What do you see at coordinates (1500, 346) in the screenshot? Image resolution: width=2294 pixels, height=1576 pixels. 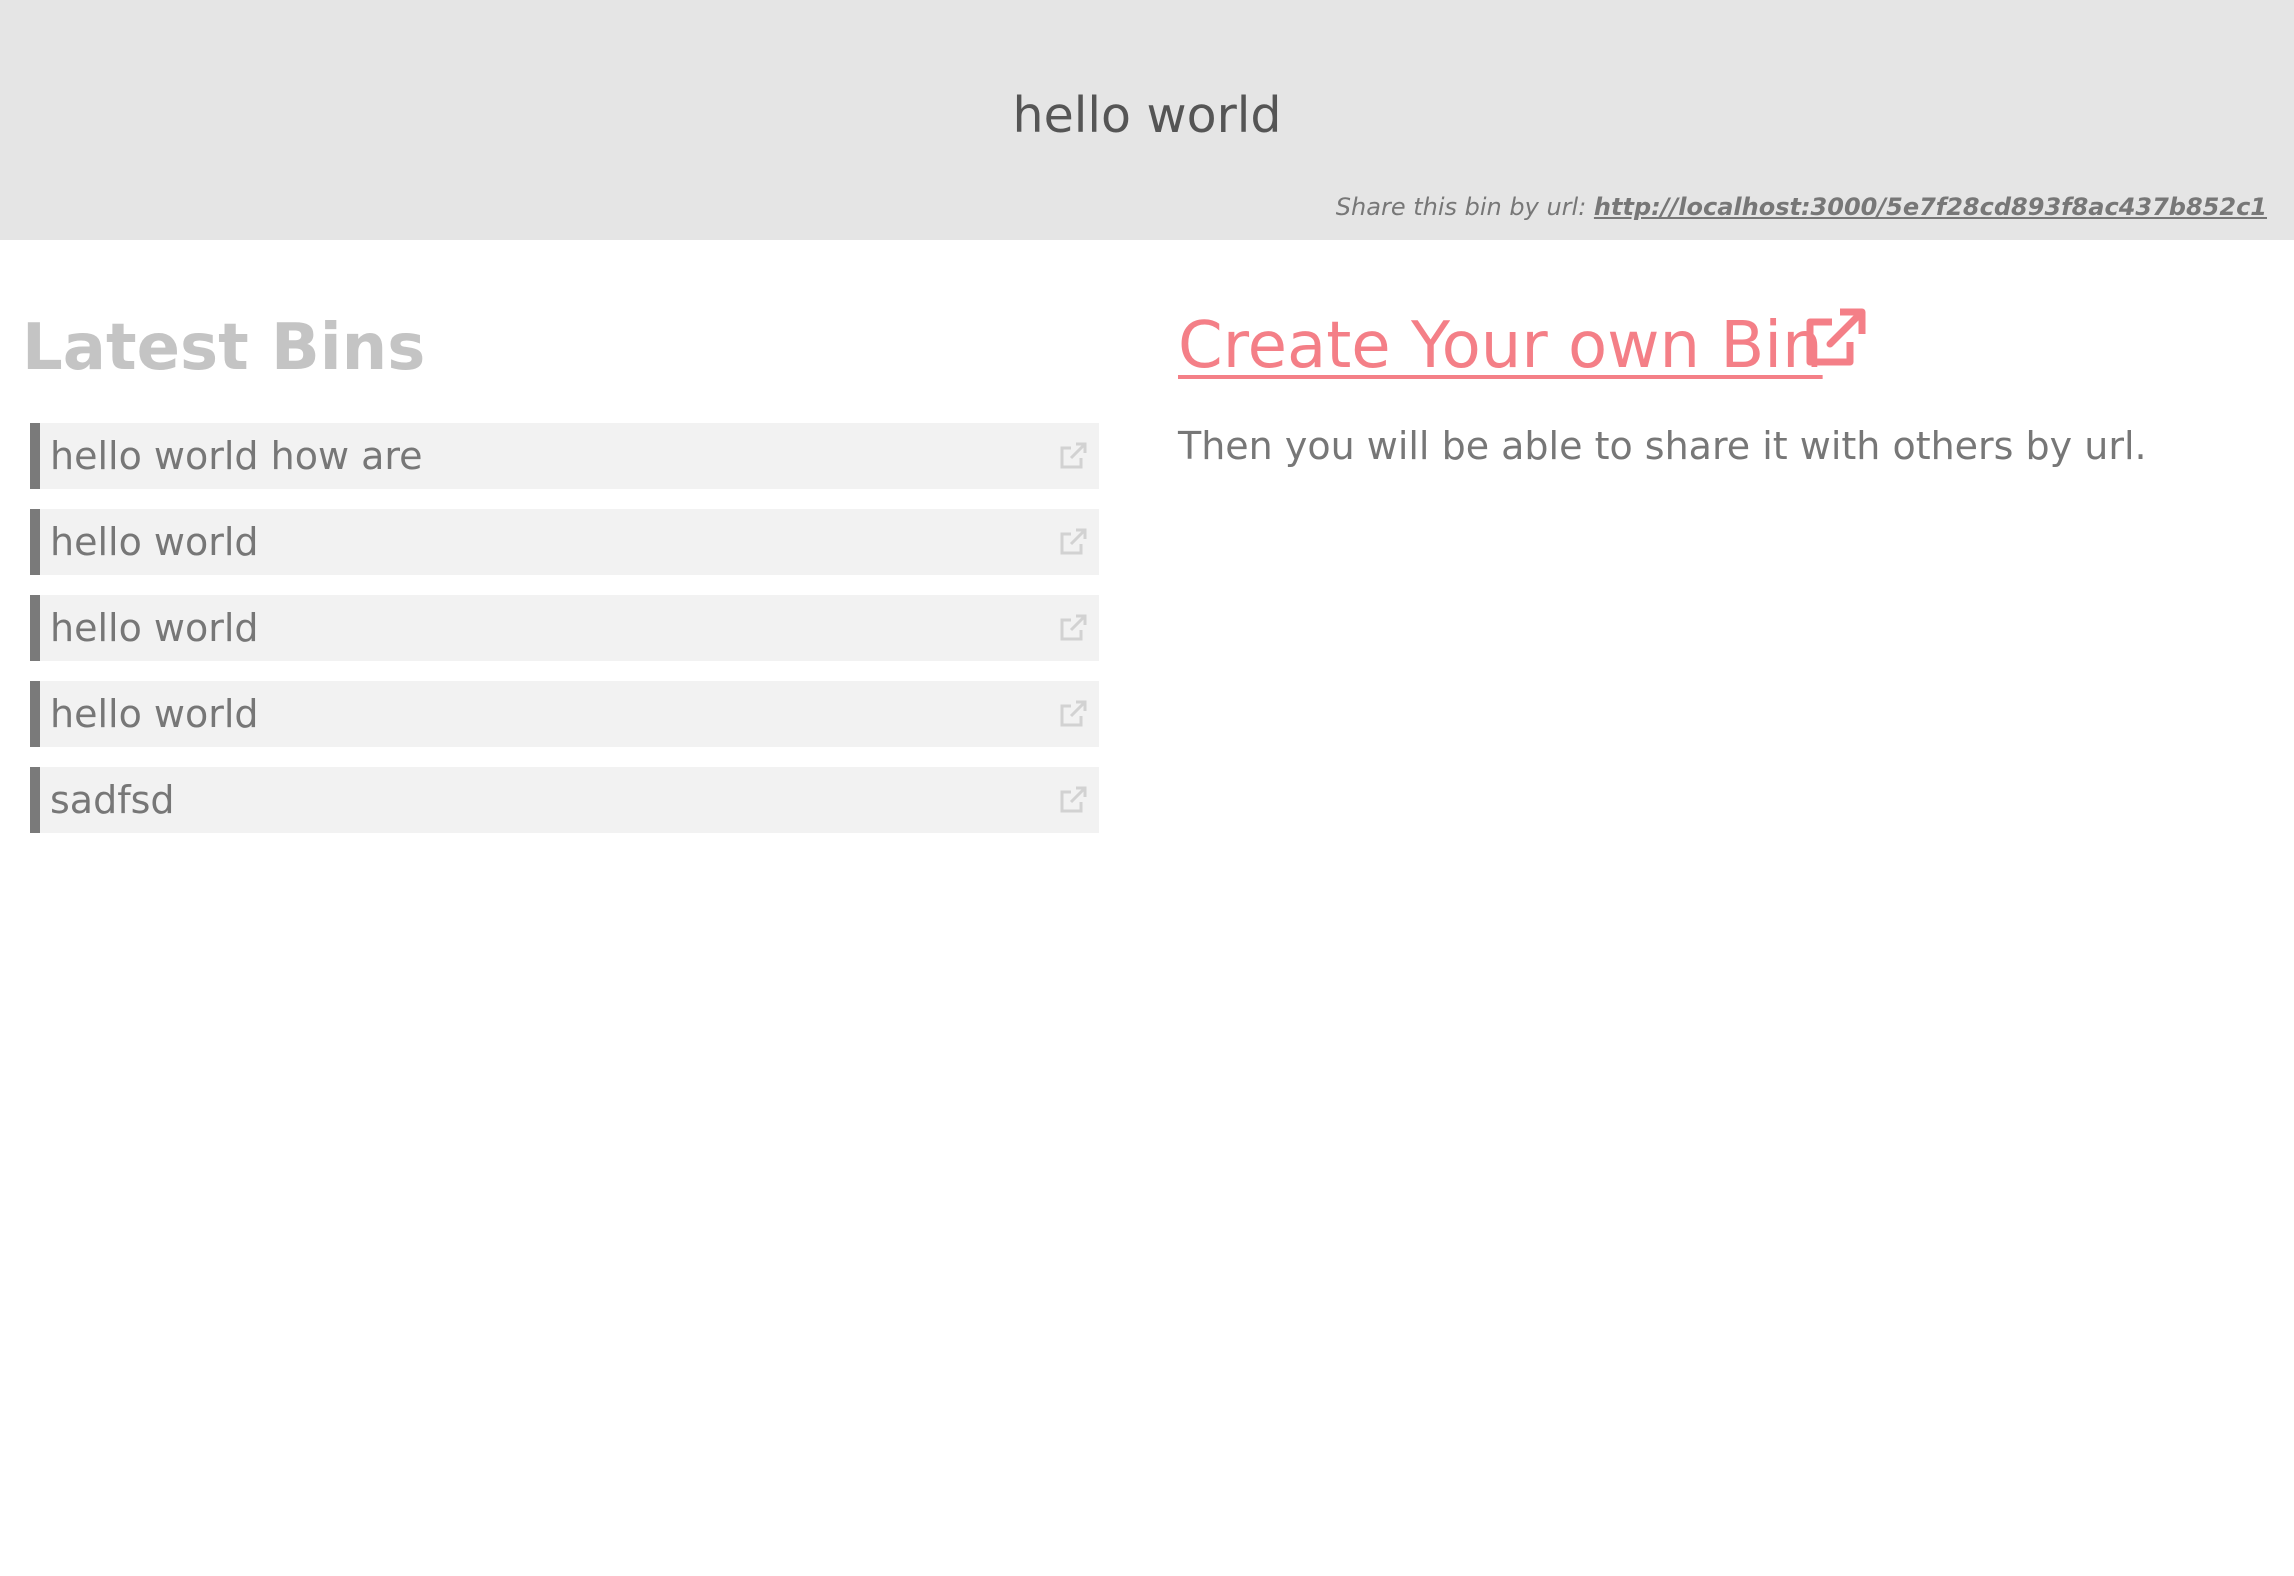 I see `create-bin-link: Create Your own Bin` at bounding box center [1500, 346].